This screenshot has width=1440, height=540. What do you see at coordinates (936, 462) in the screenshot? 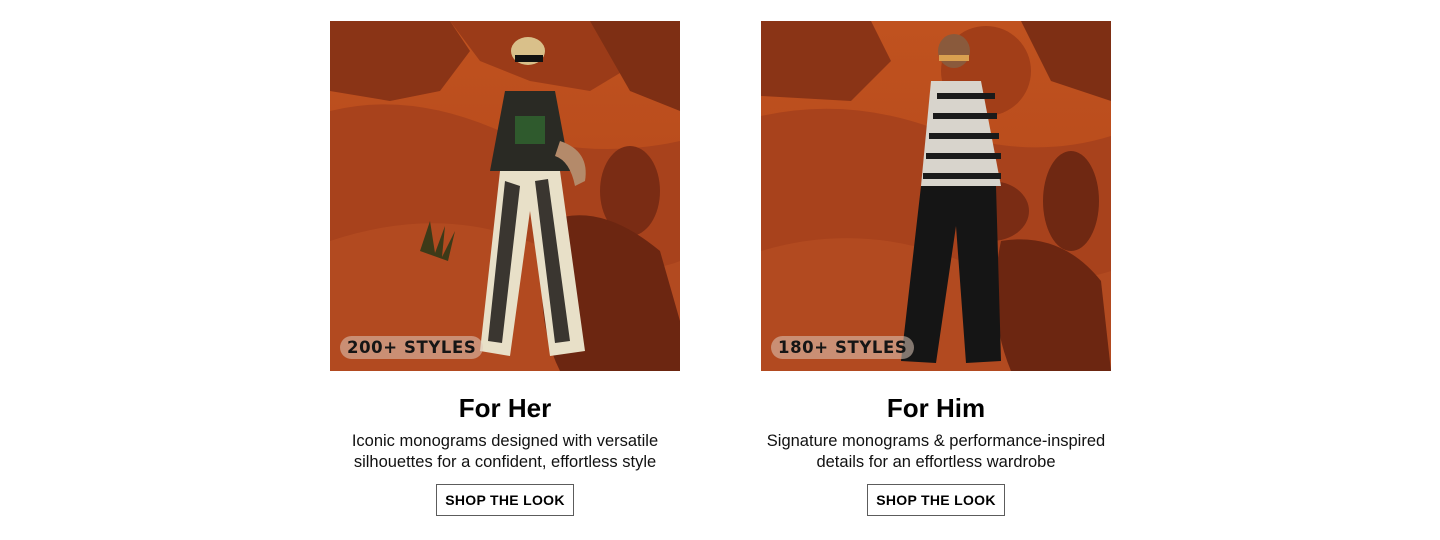
I see `description-line-2: details for an effortless wardrobe` at bounding box center [936, 462].